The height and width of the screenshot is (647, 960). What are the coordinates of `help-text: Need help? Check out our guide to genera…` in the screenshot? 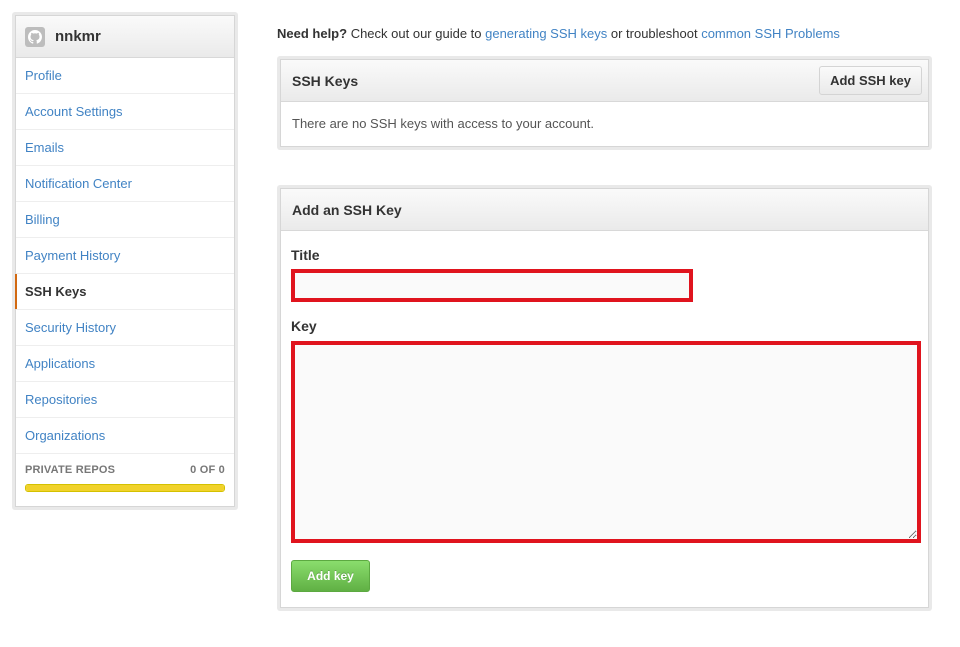 It's located at (558, 33).